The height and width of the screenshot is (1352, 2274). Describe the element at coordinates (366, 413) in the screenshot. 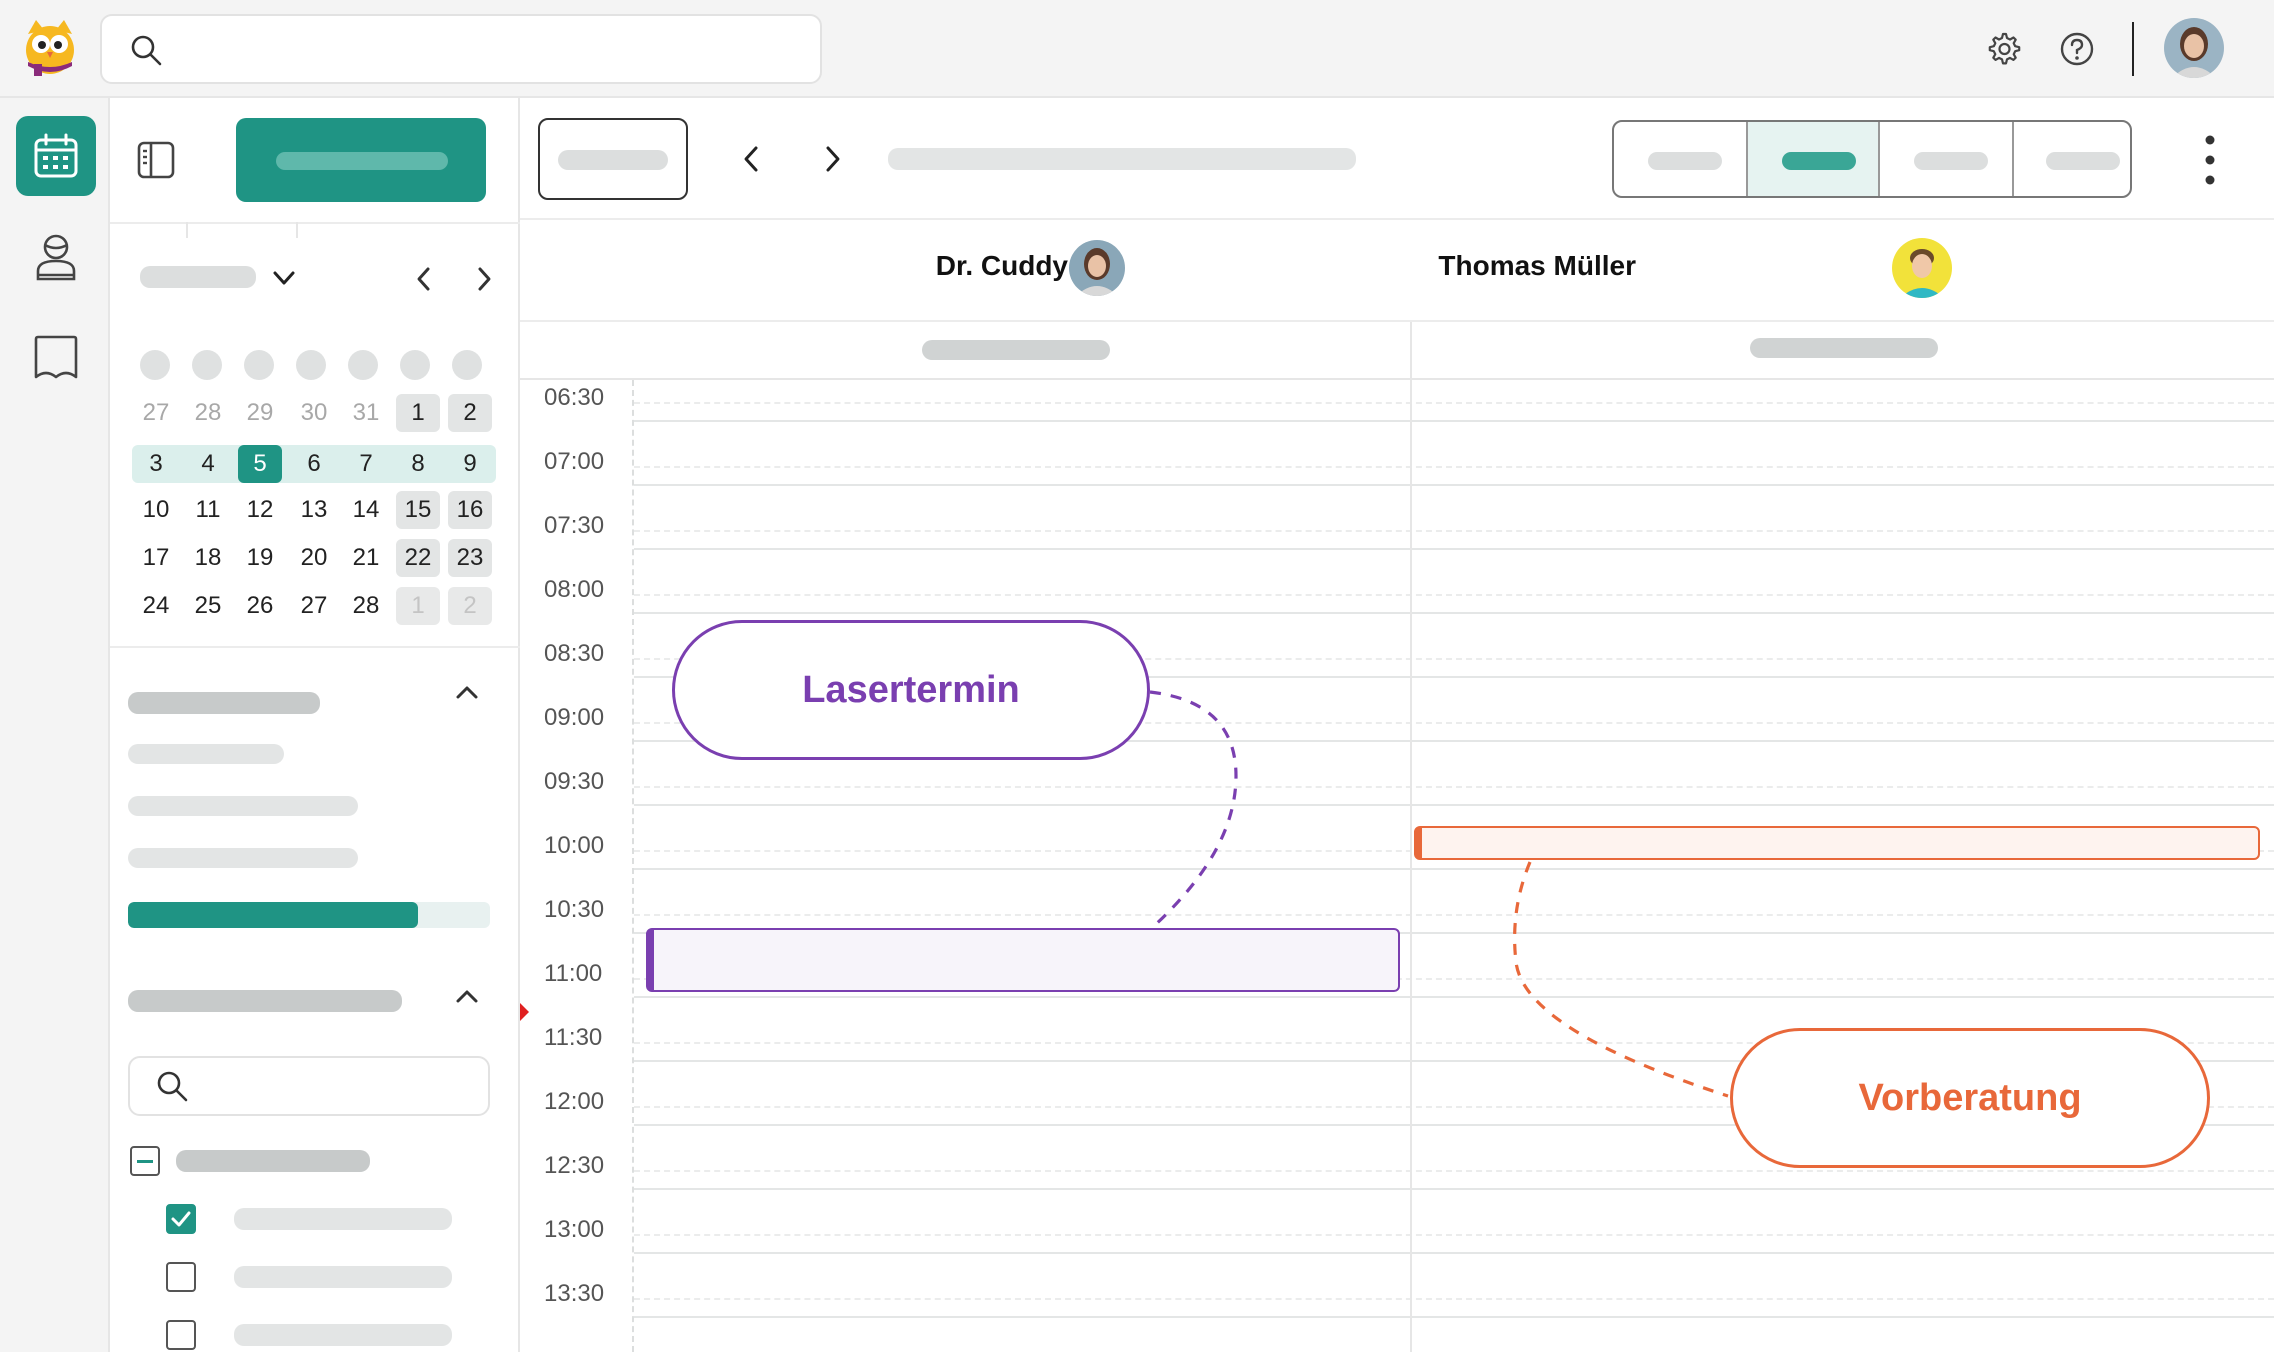

I see `mini-calendar-day: 31` at that location.